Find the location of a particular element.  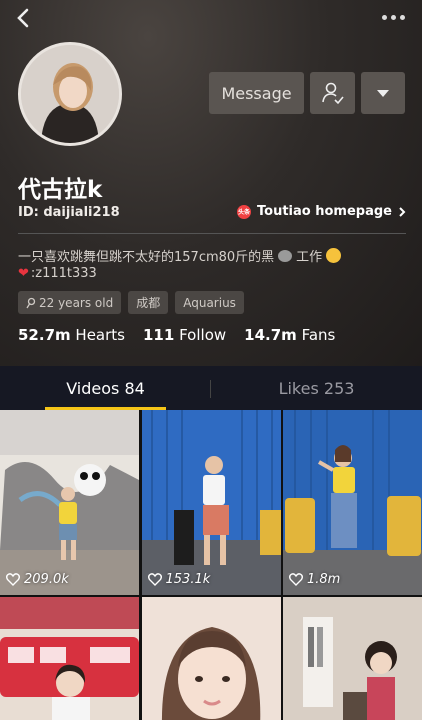

koala-emoji-icon is located at coordinates (285, 255).